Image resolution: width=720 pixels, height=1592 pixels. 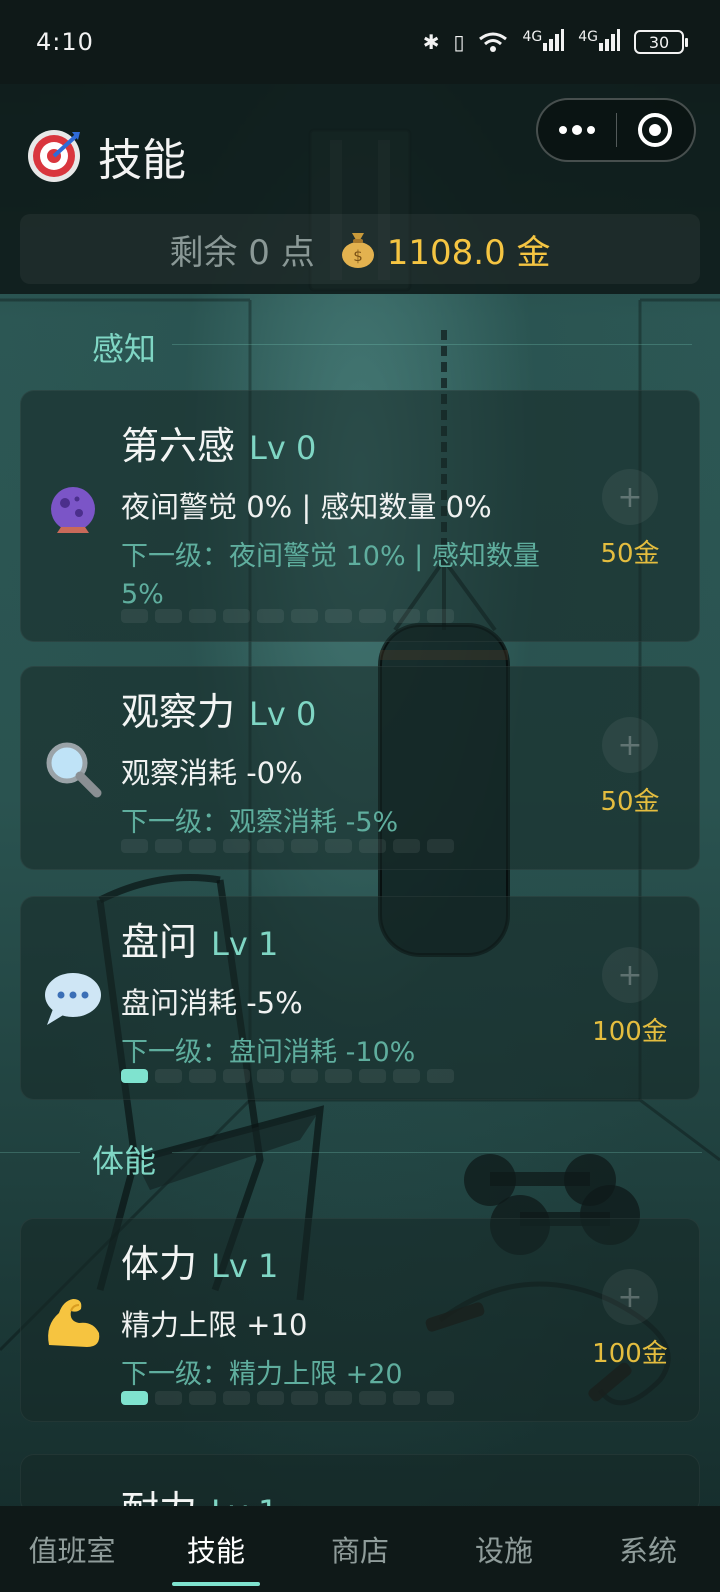 I want to click on vibrate-icon: ▯, so click(x=459, y=42).